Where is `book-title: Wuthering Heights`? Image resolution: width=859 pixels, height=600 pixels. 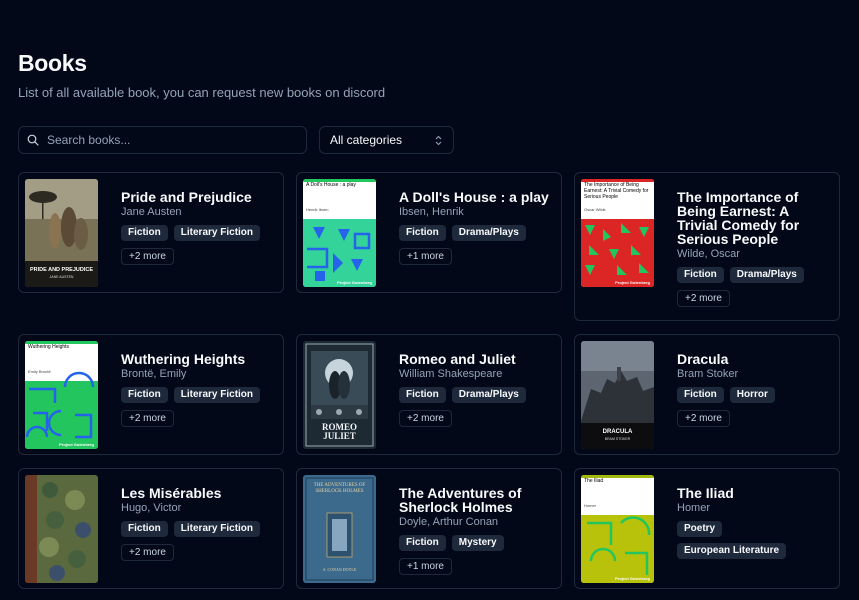
book-title: Wuthering Heights is located at coordinates (183, 359).